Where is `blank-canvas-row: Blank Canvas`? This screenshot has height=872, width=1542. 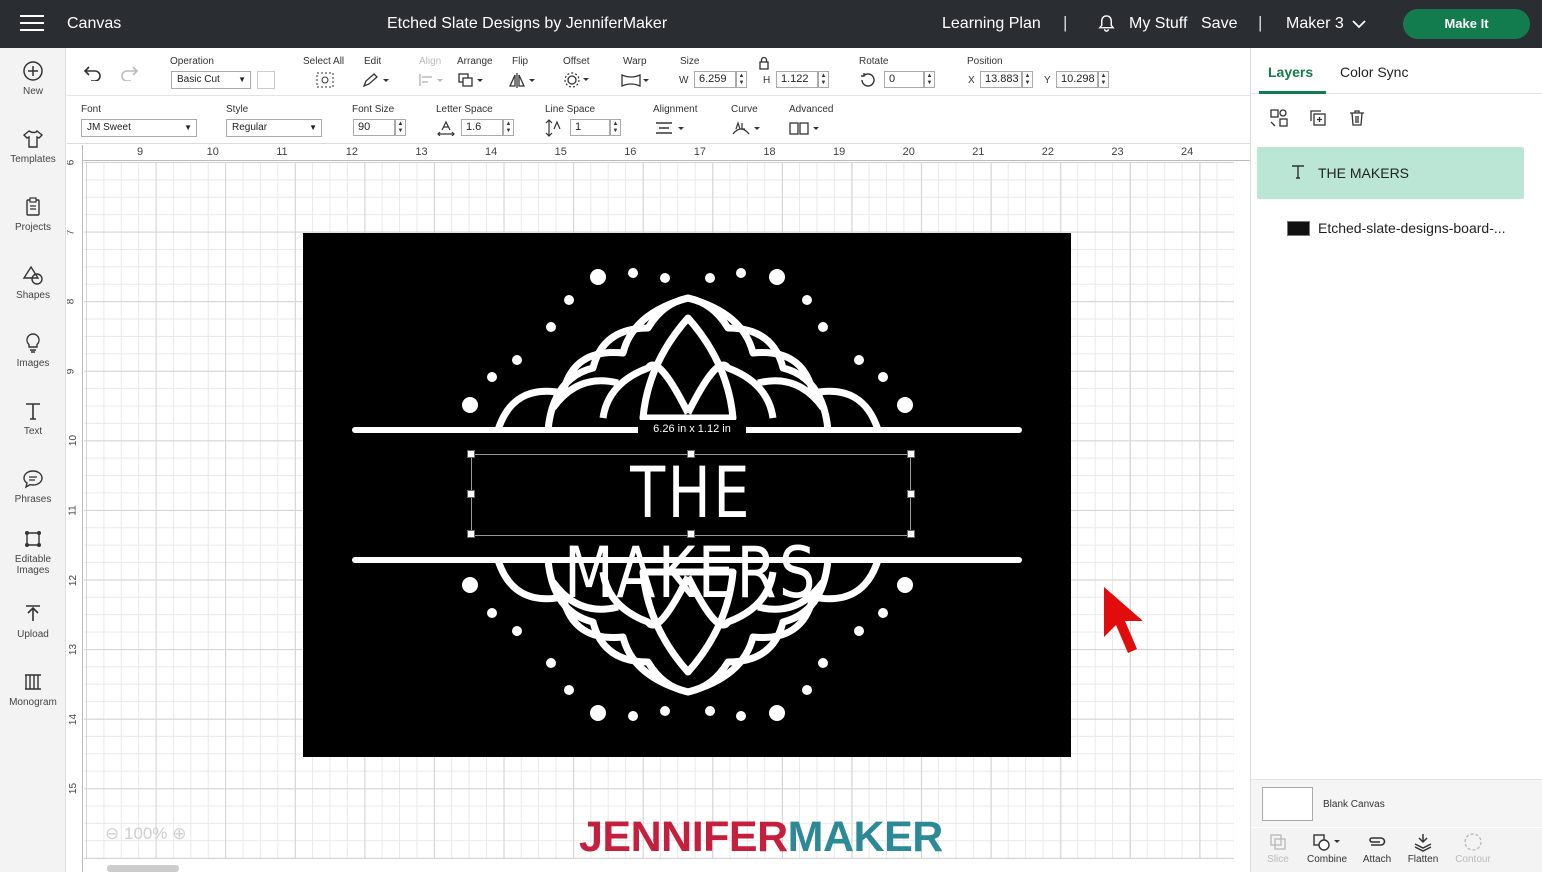 blank-canvas-row: Blank Canvas is located at coordinates (1396, 803).